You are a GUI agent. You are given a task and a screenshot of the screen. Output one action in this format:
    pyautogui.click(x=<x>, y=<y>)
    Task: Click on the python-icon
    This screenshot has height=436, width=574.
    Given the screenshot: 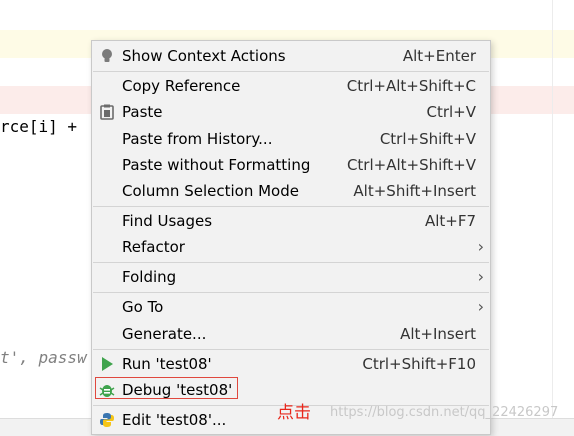 What is the action you would take?
    pyautogui.click(x=107, y=420)
    